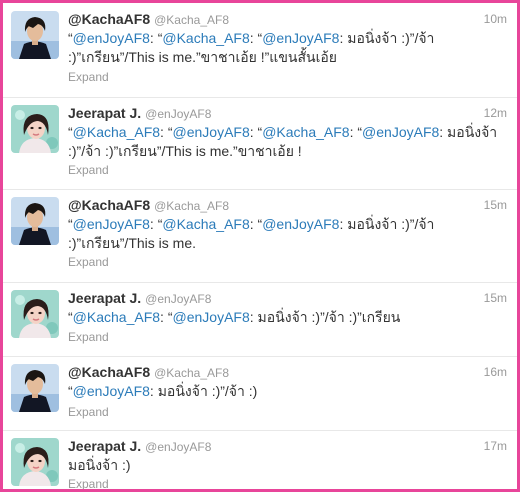 The image size is (520, 492). What do you see at coordinates (99, 465) in the screenshot?
I see `tweet-text-segment: มอนิ่งจ้า :)` at bounding box center [99, 465].